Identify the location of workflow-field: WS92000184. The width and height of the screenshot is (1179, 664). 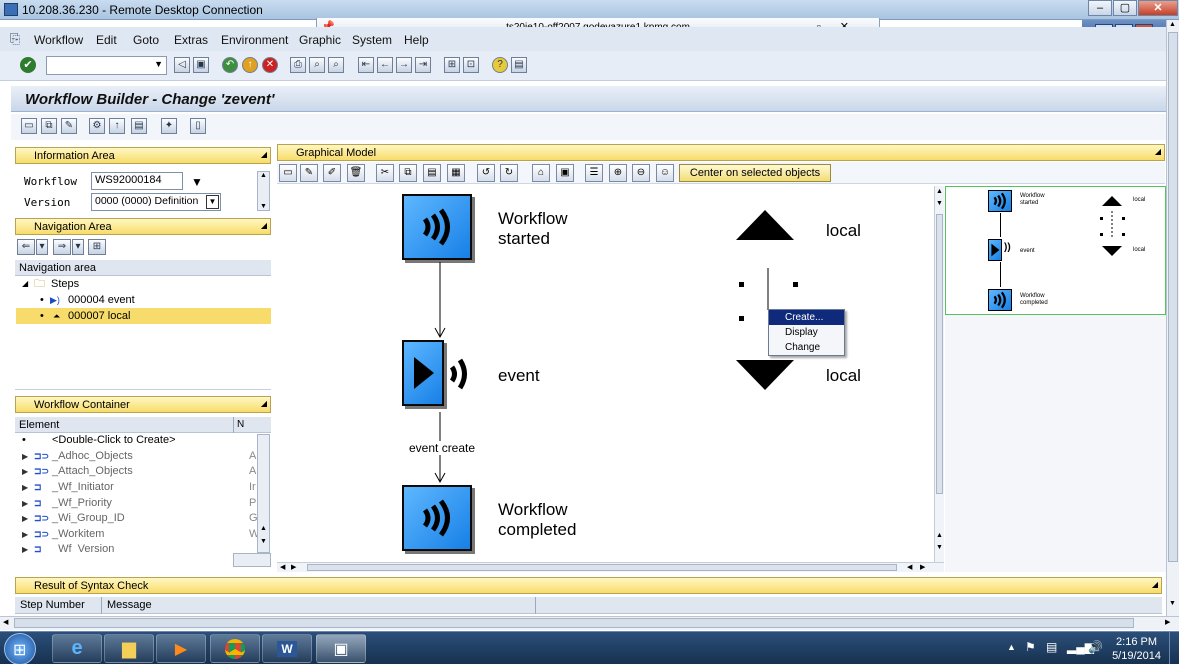
(137, 181).